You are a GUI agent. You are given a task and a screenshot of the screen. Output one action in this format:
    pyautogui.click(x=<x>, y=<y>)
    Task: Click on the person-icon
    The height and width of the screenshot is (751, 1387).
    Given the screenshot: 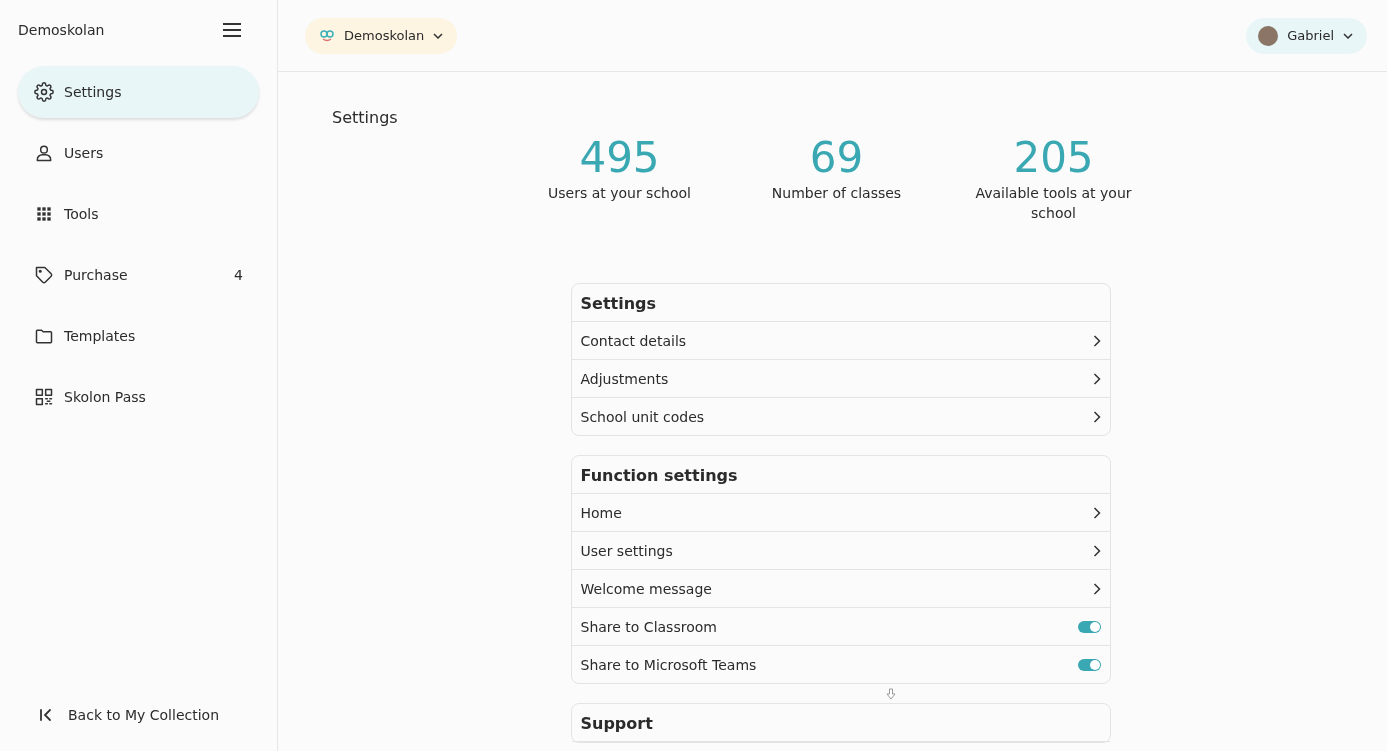 What is the action you would take?
    pyautogui.click(x=44, y=153)
    